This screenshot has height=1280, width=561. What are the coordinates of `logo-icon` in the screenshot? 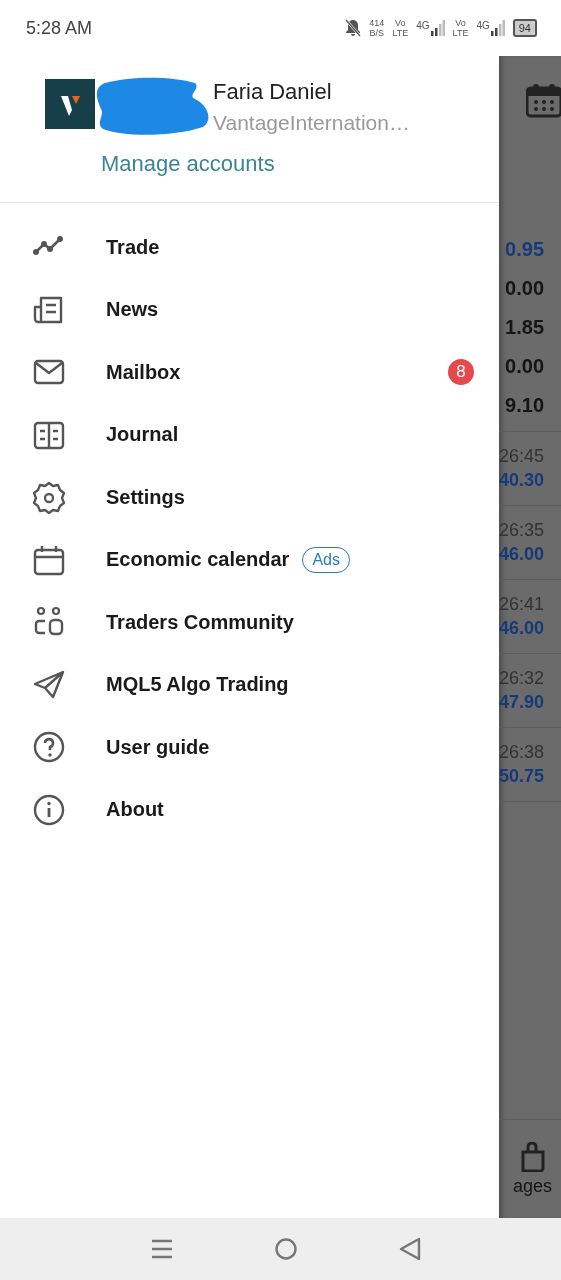 It's located at (70, 104).